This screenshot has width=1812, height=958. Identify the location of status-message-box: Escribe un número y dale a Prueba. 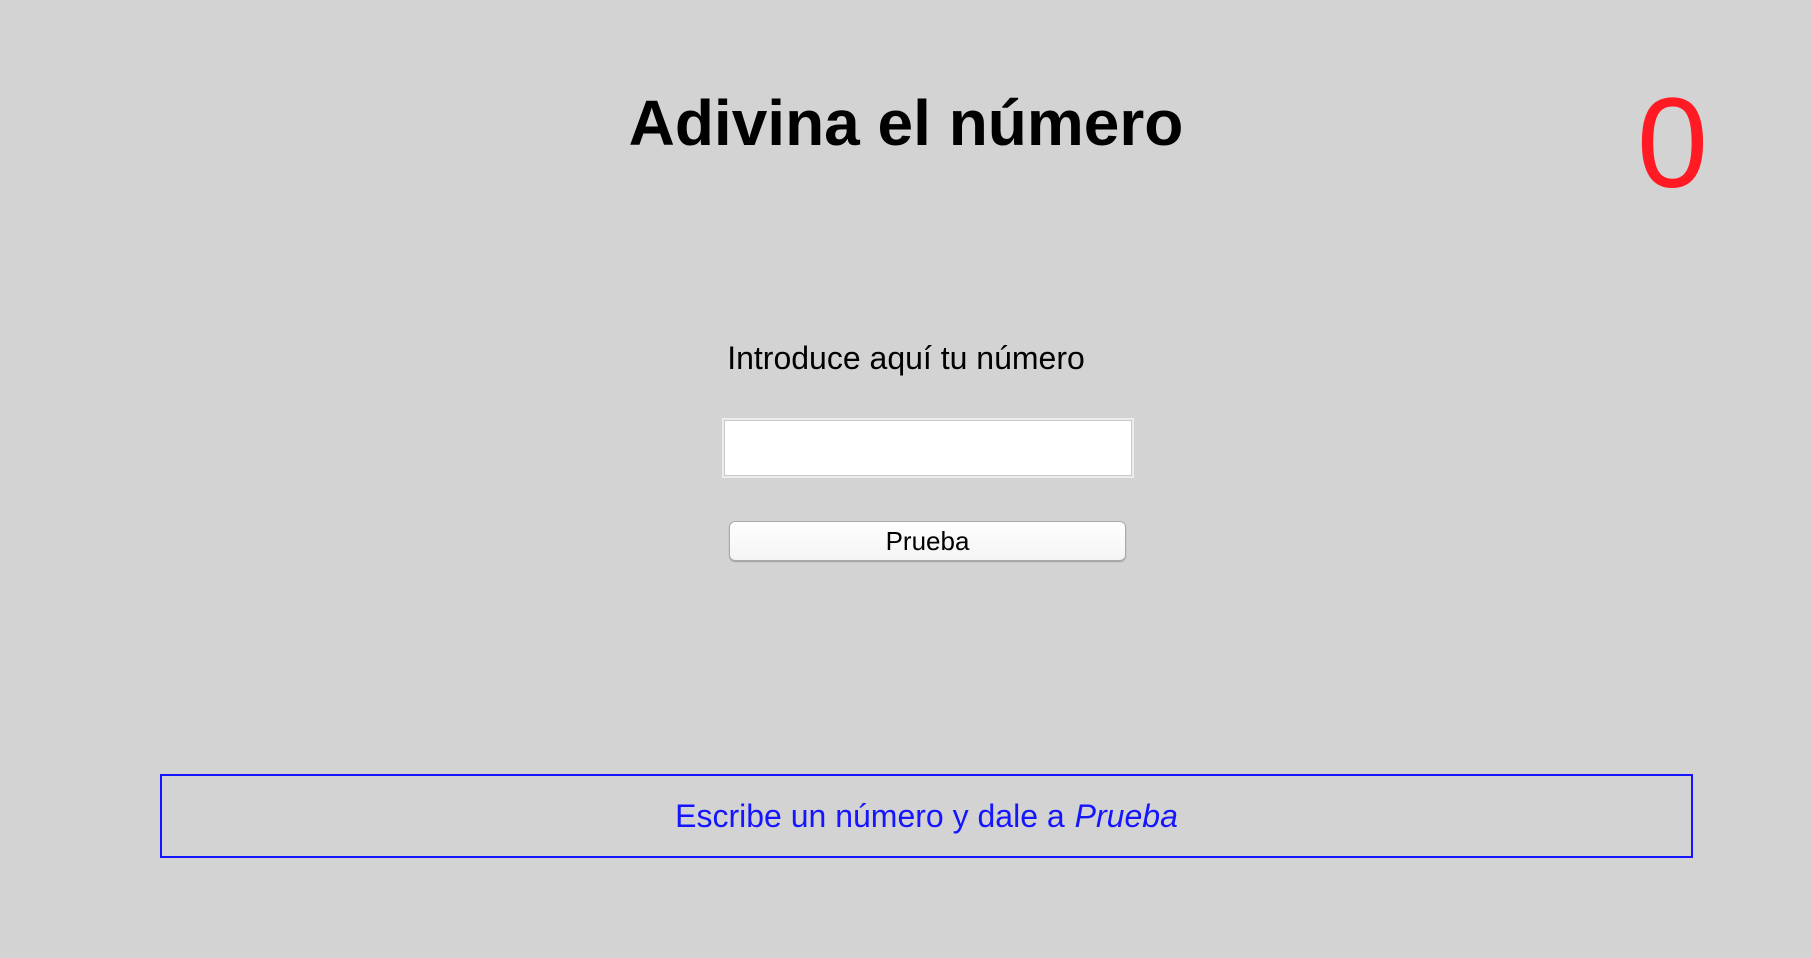
(926, 816).